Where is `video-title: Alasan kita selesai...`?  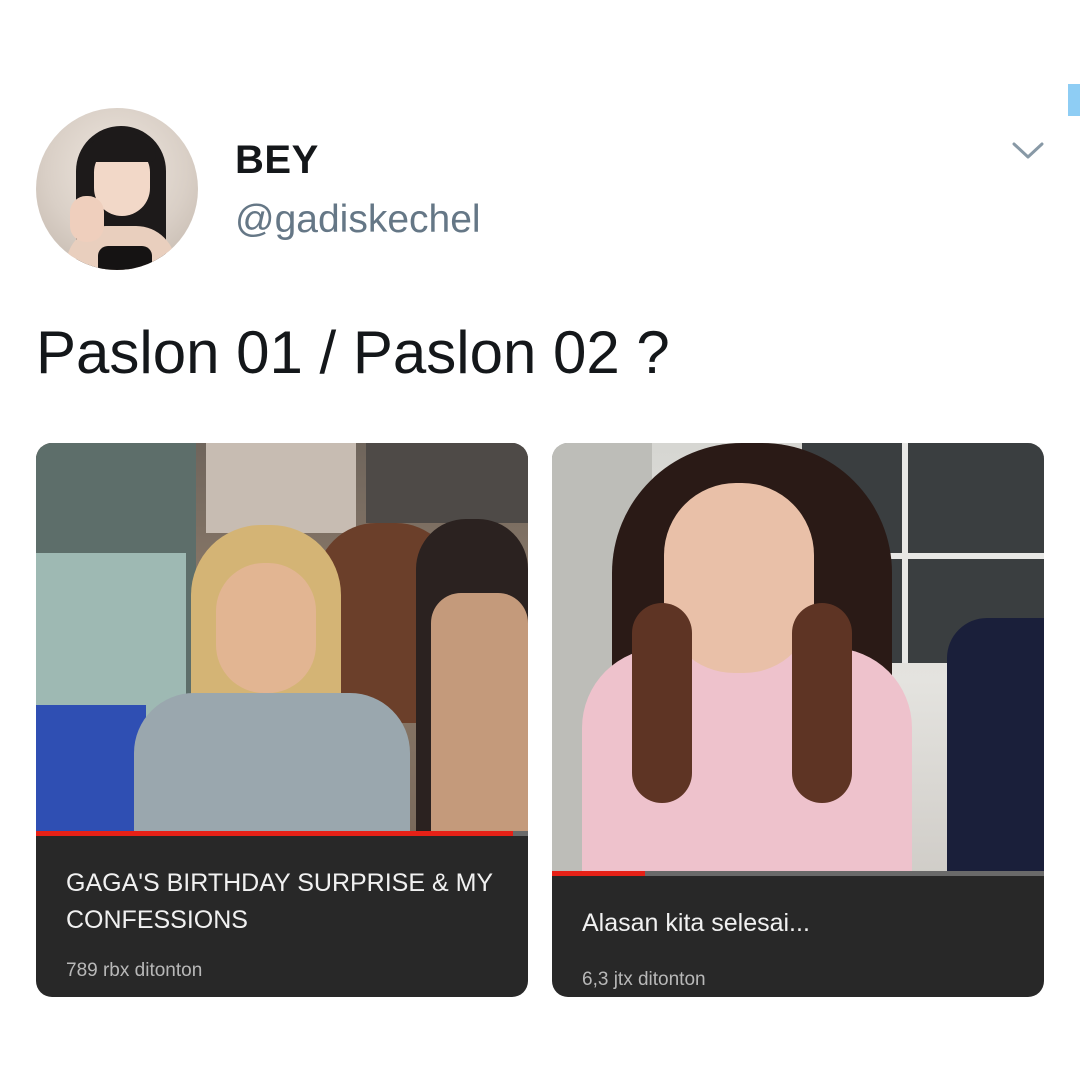 video-title: Alasan kita selesai... is located at coordinates (801, 923).